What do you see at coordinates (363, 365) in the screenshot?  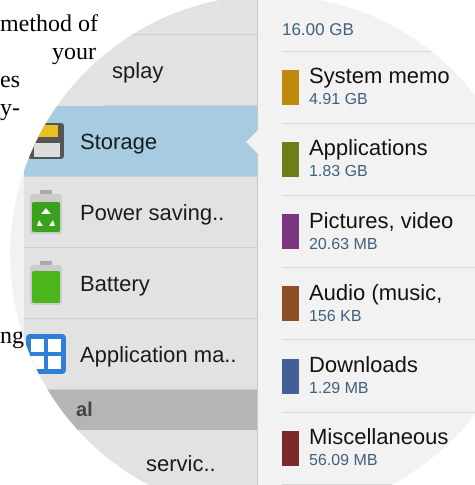 I see `category-name: Downloads` at bounding box center [363, 365].